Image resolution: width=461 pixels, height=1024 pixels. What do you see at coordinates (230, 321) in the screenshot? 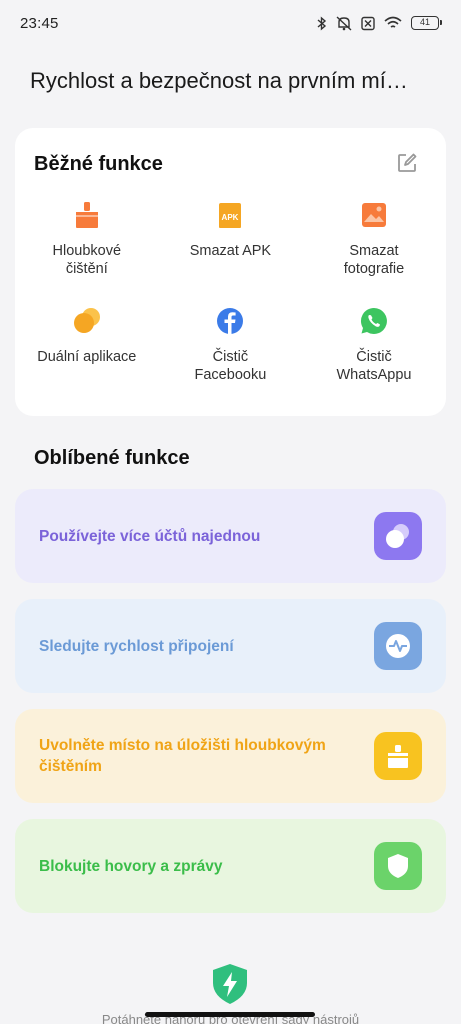
I see `facebook-icon` at bounding box center [230, 321].